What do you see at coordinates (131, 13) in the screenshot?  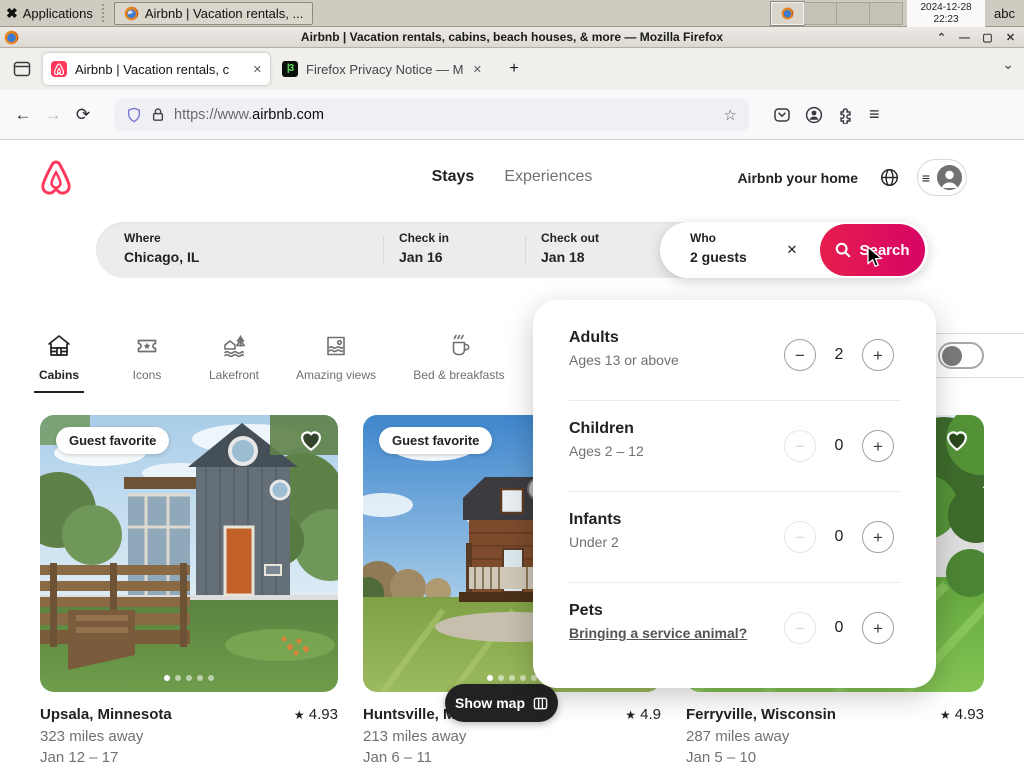 I see `firefox-icon` at bounding box center [131, 13].